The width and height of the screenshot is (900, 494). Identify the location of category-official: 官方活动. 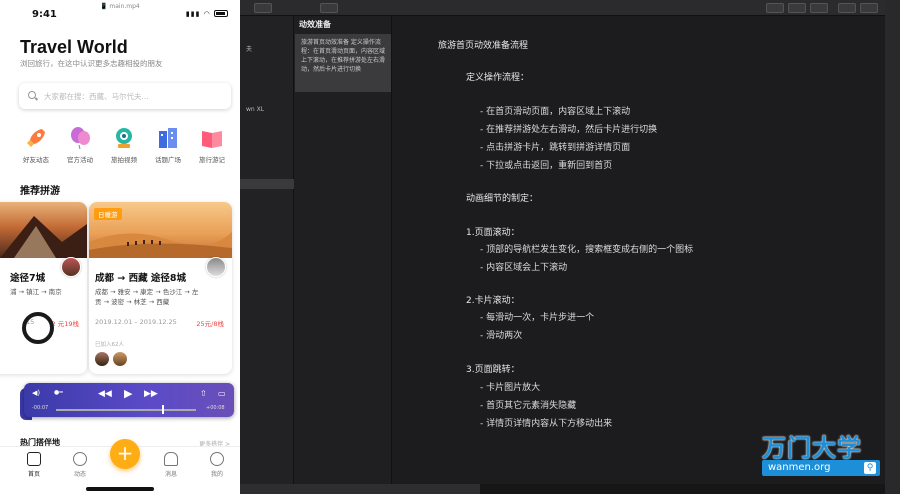
(80, 145).